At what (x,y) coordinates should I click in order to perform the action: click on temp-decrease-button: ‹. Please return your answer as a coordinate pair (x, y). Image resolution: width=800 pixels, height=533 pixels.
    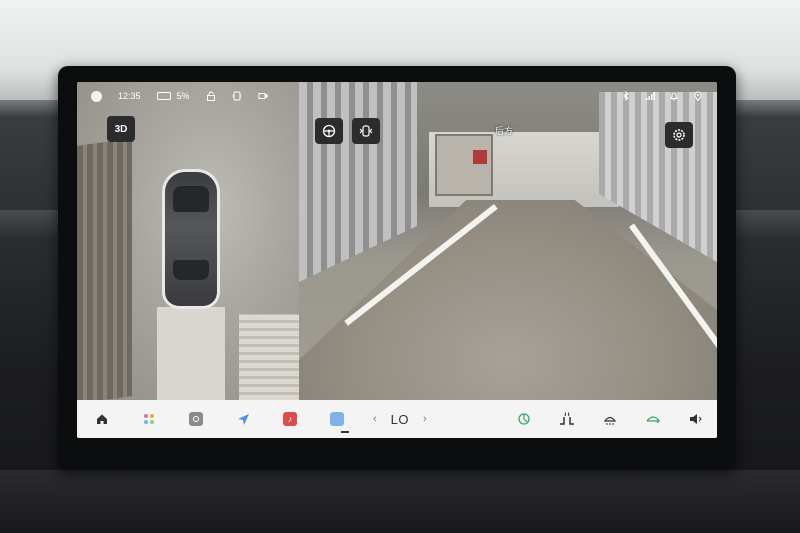
    Looking at the image, I should click on (375, 419).